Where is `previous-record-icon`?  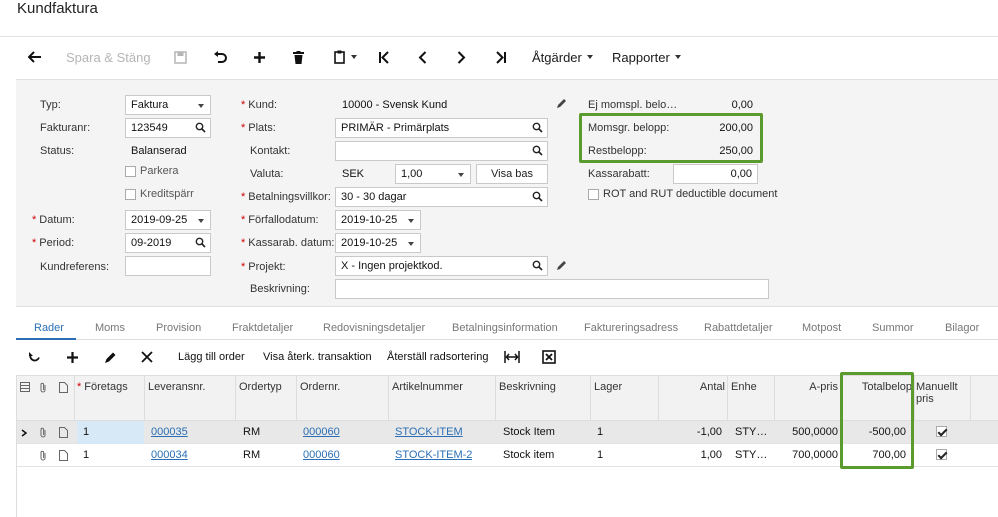
previous-record-icon is located at coordinates (422, 57).